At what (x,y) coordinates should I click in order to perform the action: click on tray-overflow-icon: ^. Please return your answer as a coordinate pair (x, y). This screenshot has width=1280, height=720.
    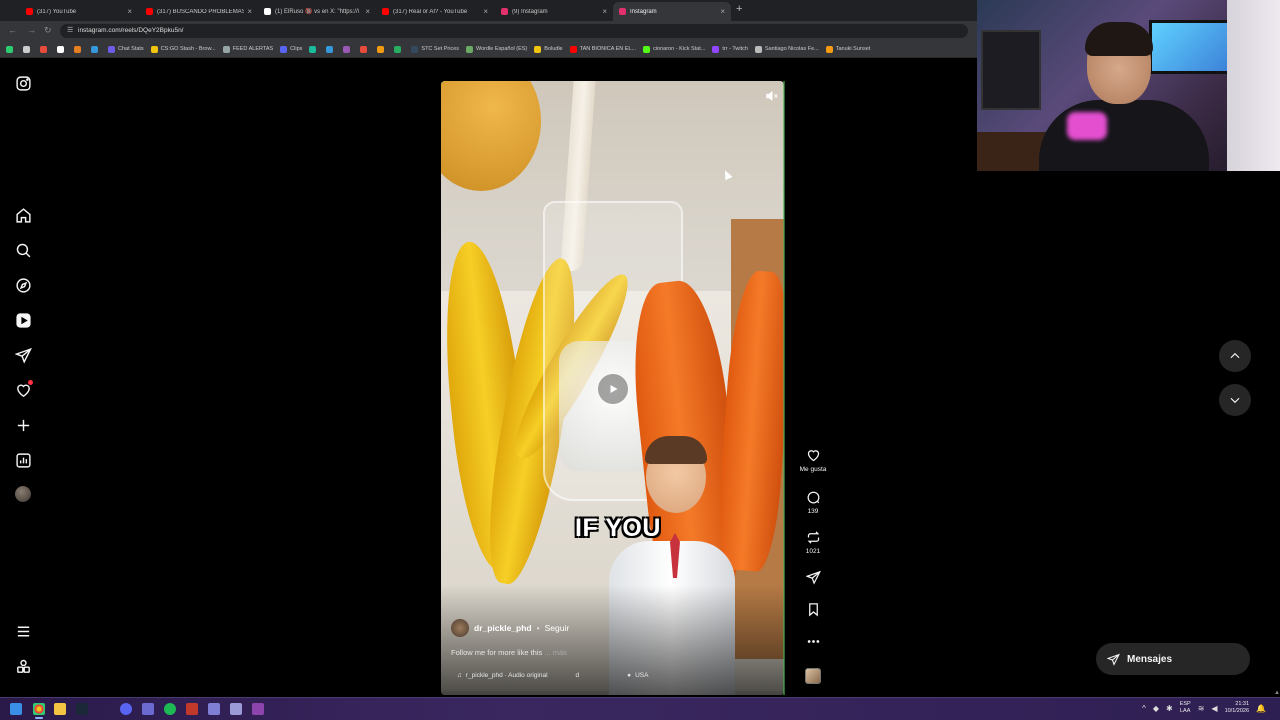
    Looking at the image, I should click on (1144, 708).